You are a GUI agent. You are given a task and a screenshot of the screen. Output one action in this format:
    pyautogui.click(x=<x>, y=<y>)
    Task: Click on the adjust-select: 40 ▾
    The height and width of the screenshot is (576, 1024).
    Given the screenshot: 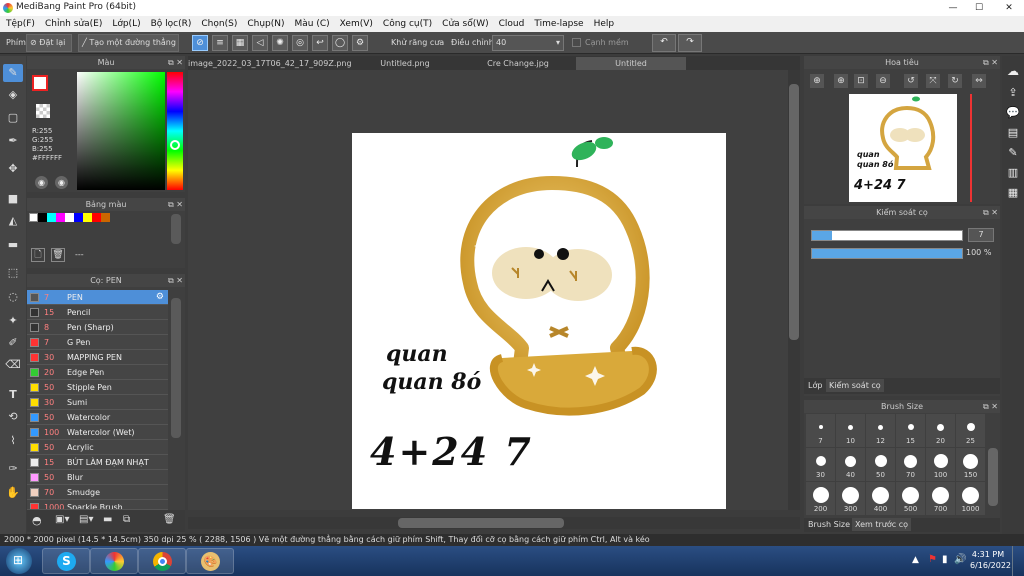 What is the action you would take?
    pyautogui.click(x=528, y=43)
    